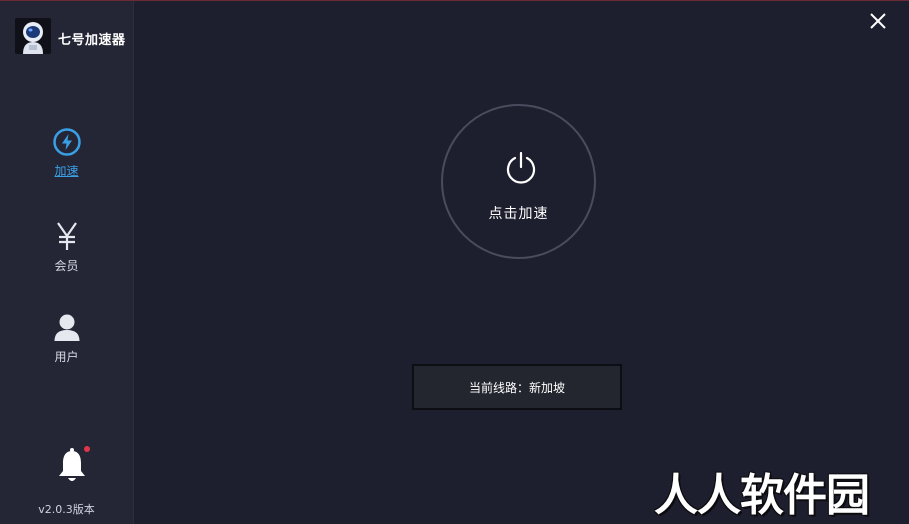 This screenshot has width=909, height=524. Describe the element at coordinates (92, 40) in the screenshot. I see `app-title: 七号加速器` at that location.